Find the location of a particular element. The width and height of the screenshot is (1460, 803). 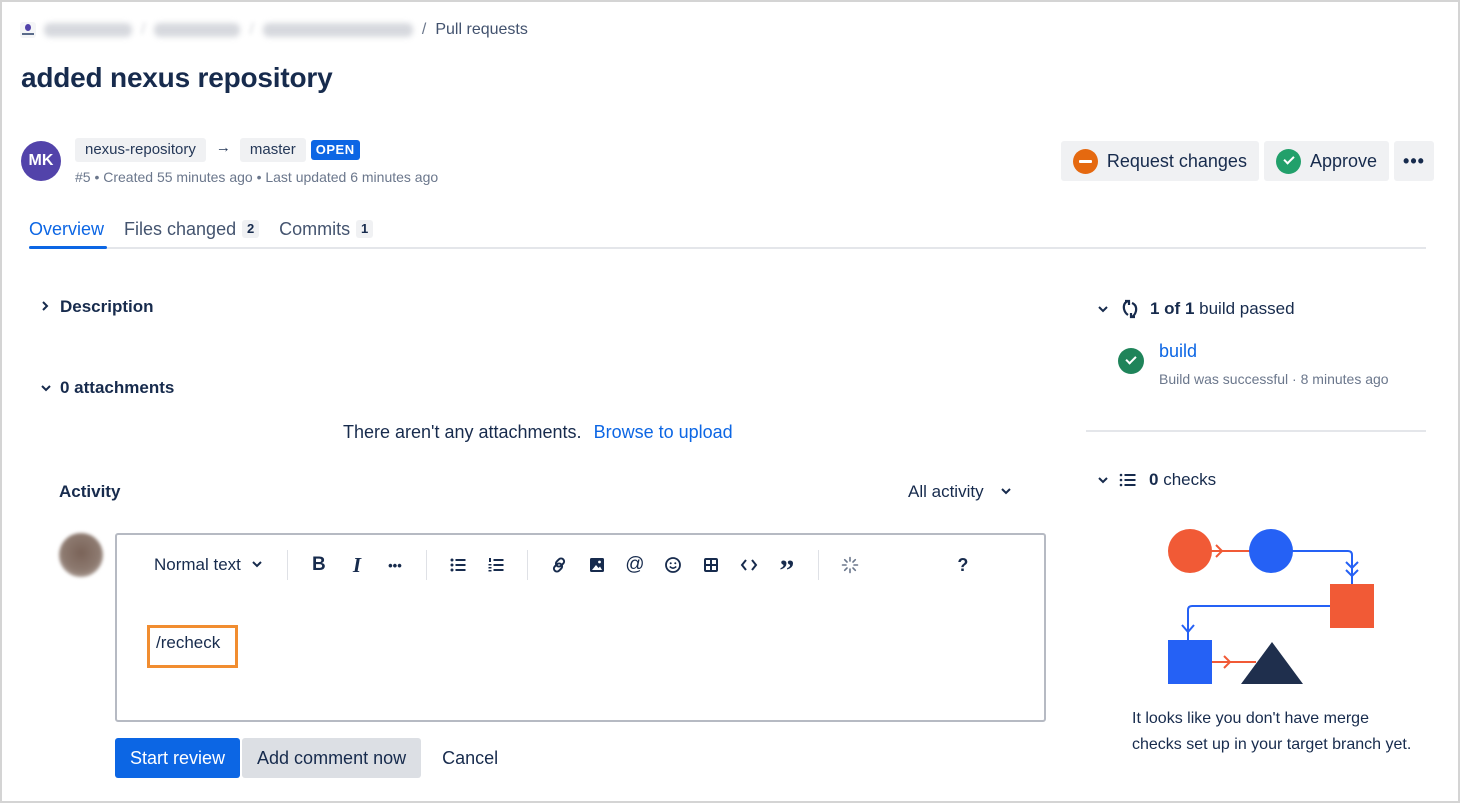

chevron-right-icon is located at coordinates (45, 307).